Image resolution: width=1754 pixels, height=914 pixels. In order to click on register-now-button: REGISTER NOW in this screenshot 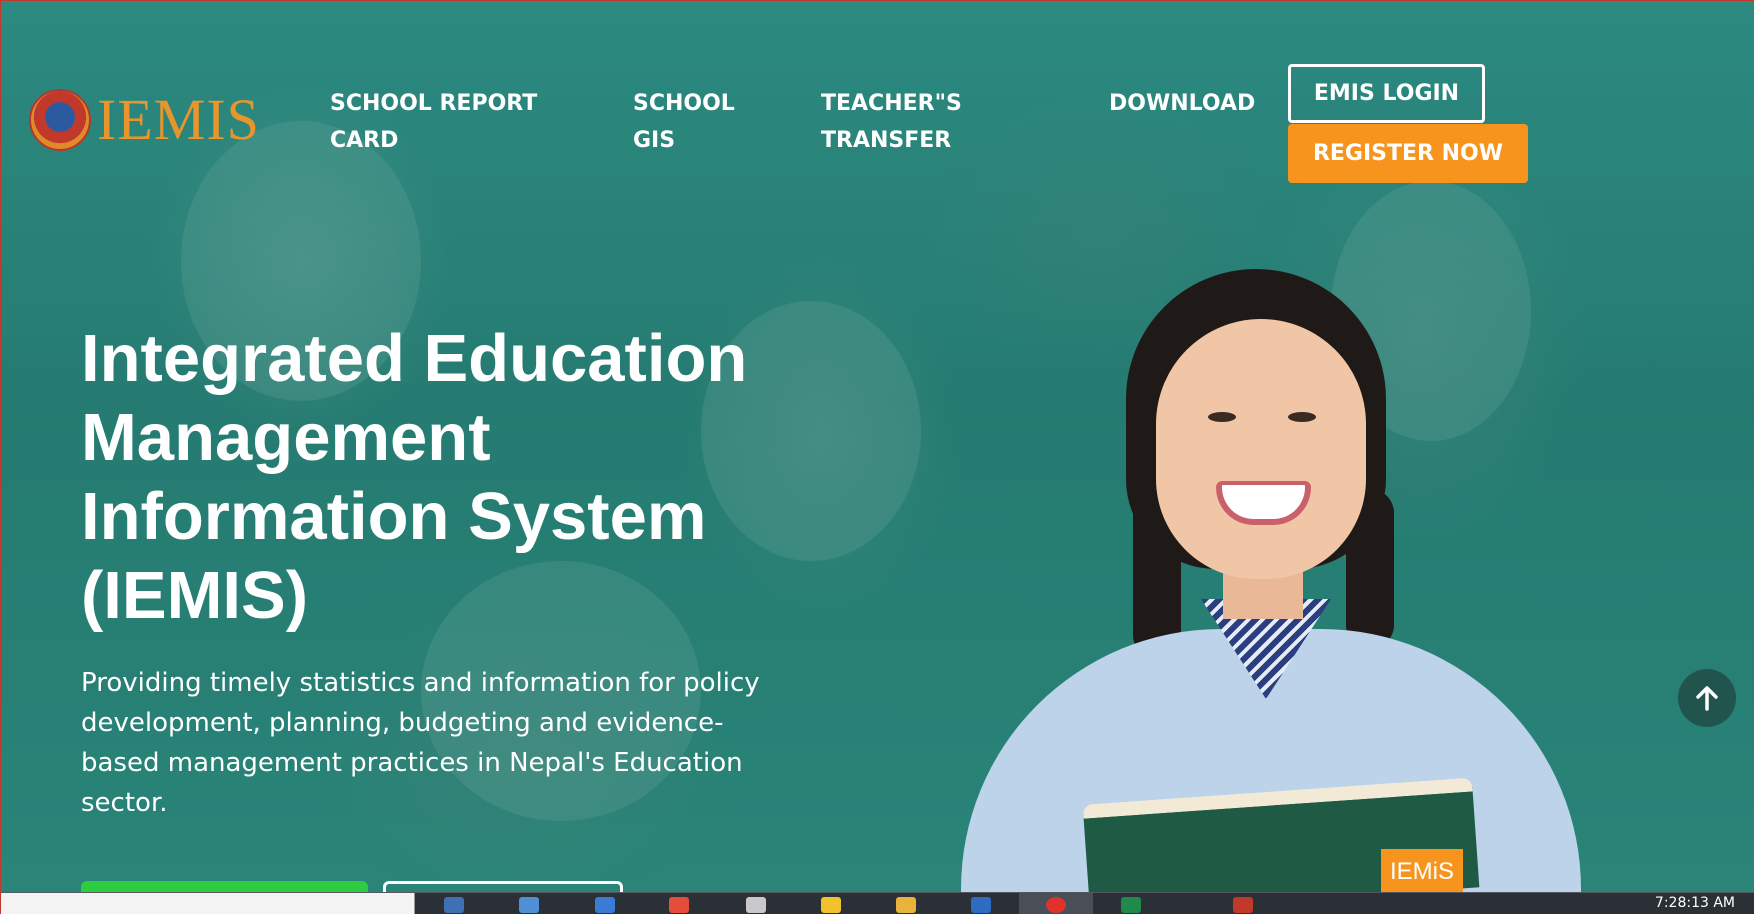, I will do `click(1408, 153)`.